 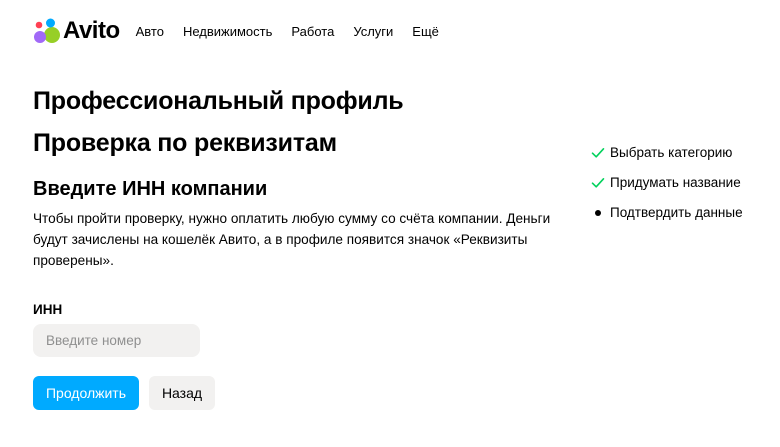 What do you see at coordinates (598, 213) in the screenshot?
I see `bullet-icon` at bounding box center [598, 213].